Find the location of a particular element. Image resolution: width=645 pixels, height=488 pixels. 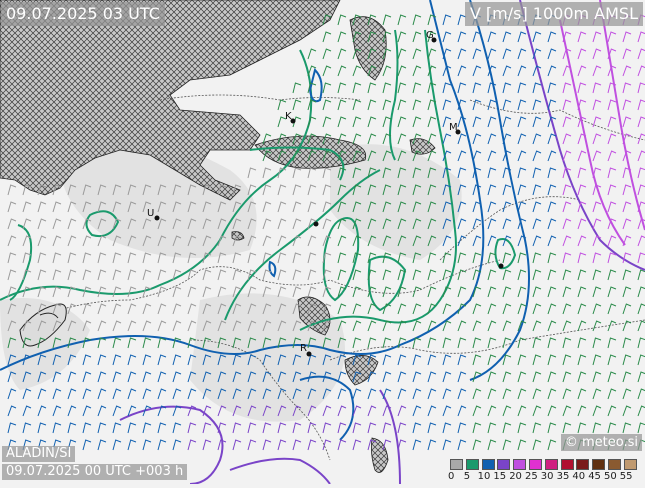

city-label: K is located at coordinates (288, 116).